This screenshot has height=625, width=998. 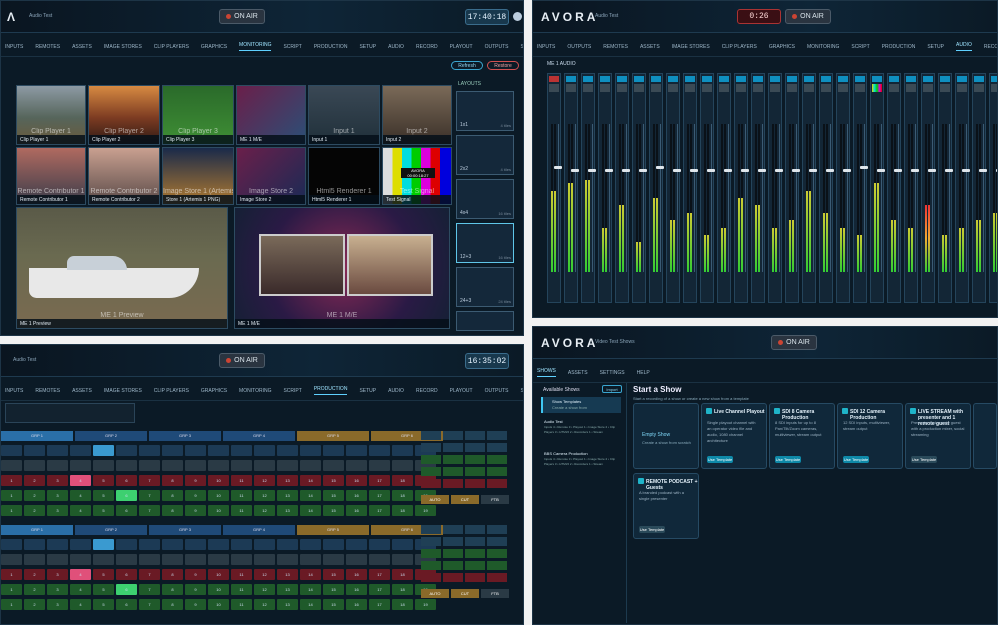 I want to click on layout-option: 4x4 16 tiles, so click(x=485, y=199).